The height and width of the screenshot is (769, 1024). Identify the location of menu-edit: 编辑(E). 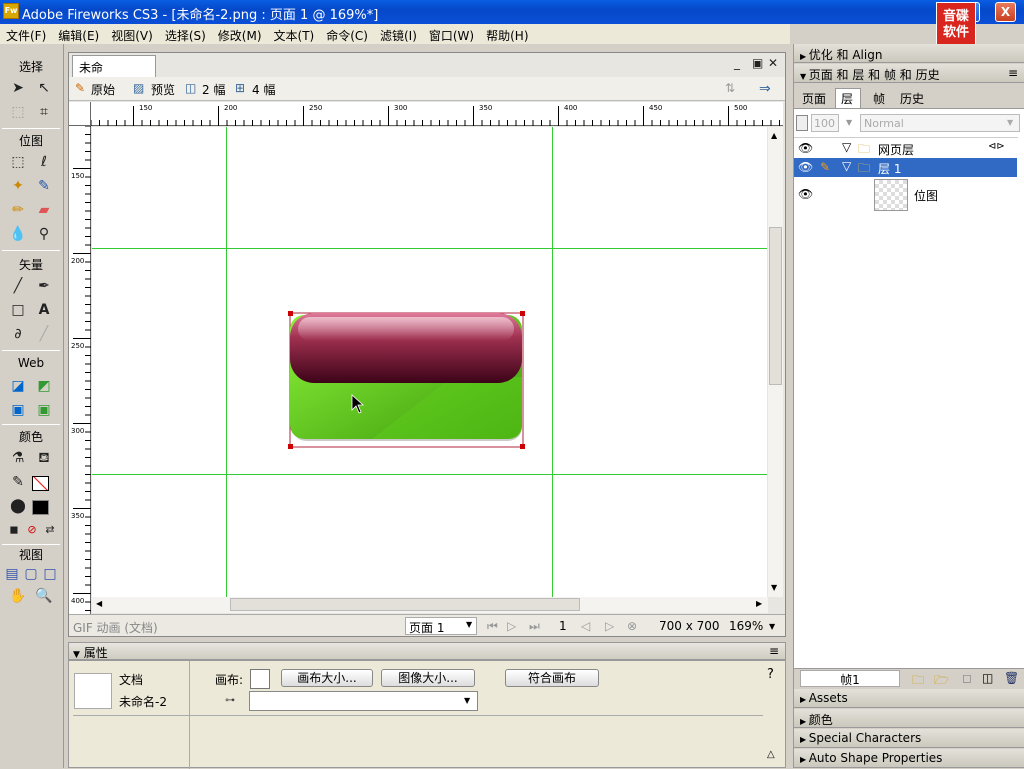
(78, 34).